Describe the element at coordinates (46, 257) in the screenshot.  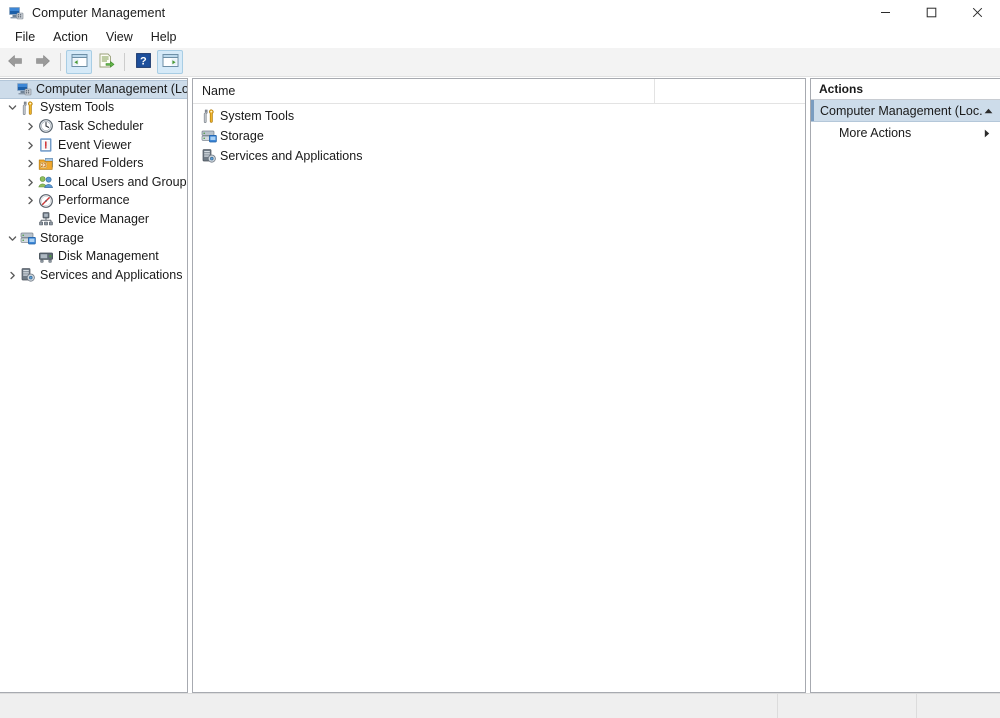
I see `disk-management-icon` at that location.